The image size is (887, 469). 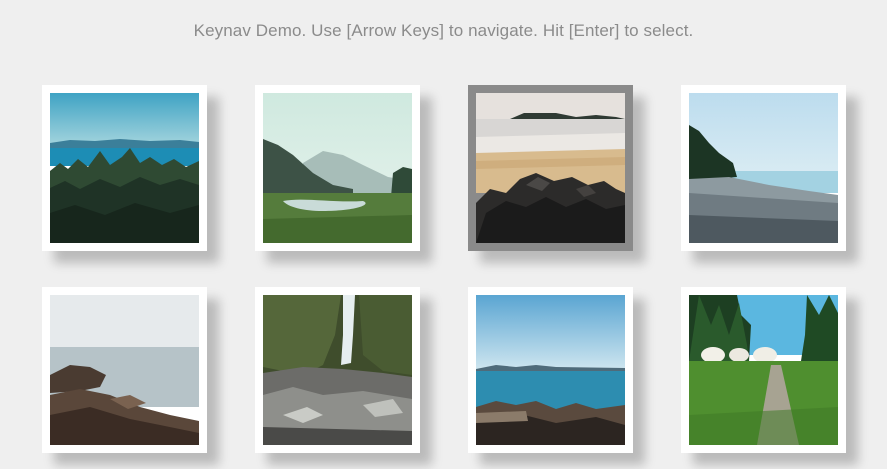 I want to click on waterfall-photo, so click(x=337, y=370).